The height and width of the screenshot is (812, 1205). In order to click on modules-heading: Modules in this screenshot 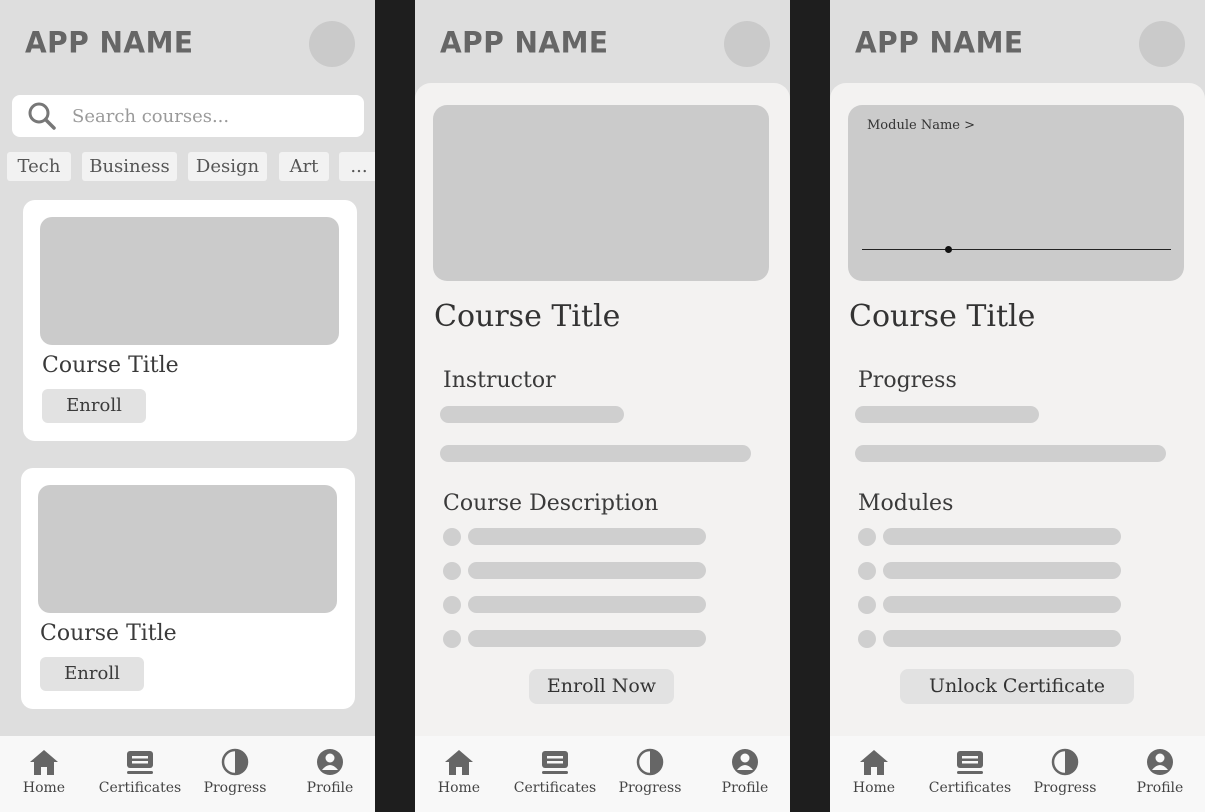, I will do `click(906, 503)`.